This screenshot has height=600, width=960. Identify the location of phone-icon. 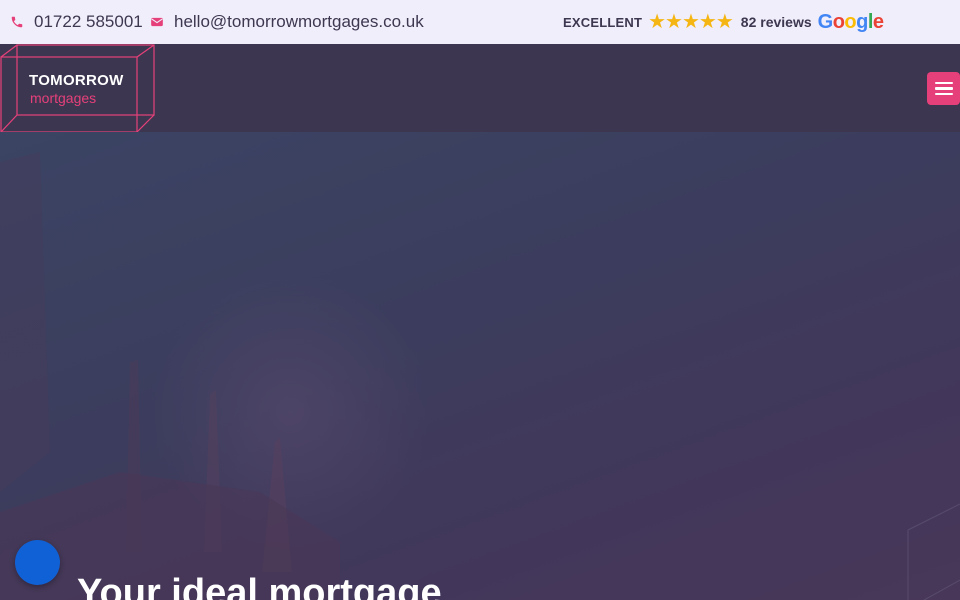
(17, 22).